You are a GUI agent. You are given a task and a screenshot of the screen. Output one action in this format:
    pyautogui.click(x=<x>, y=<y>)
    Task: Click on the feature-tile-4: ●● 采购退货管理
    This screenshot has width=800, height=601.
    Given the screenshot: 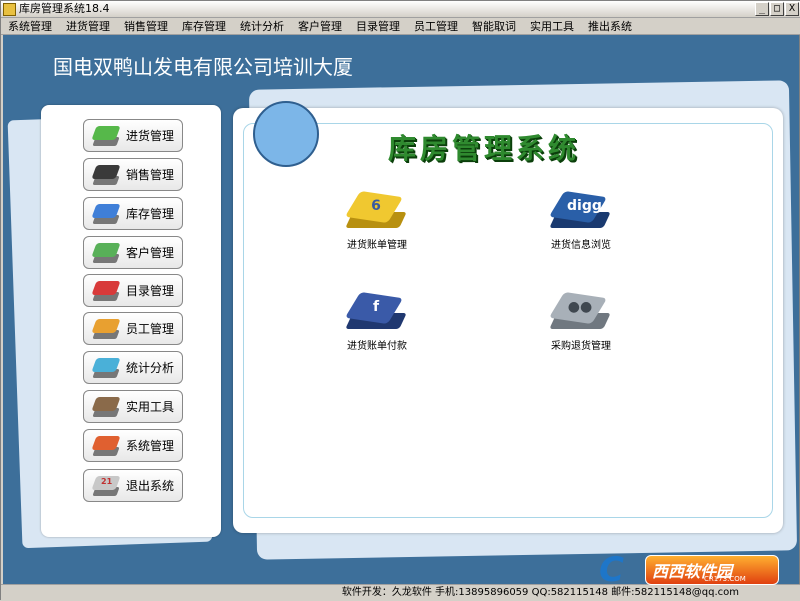 What is the action you would take?
    pyautogui.click(x=581, y=331)
    